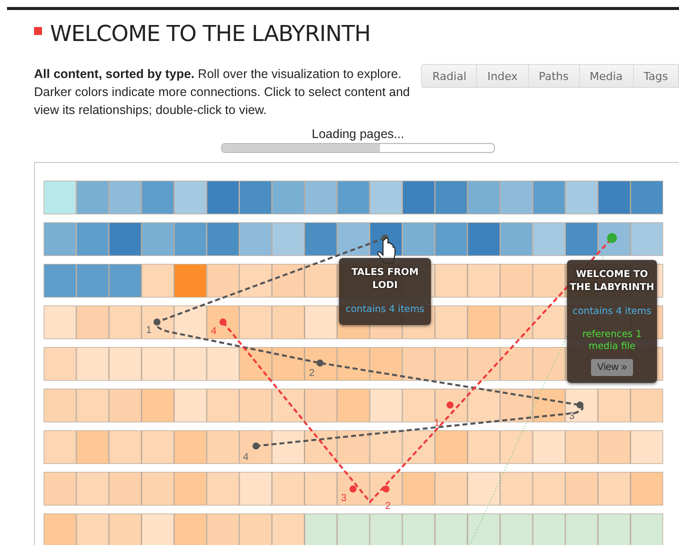 The height and width of the screenshot is (545, 679). I want to click on view-tab: Media, so click(607, 76).